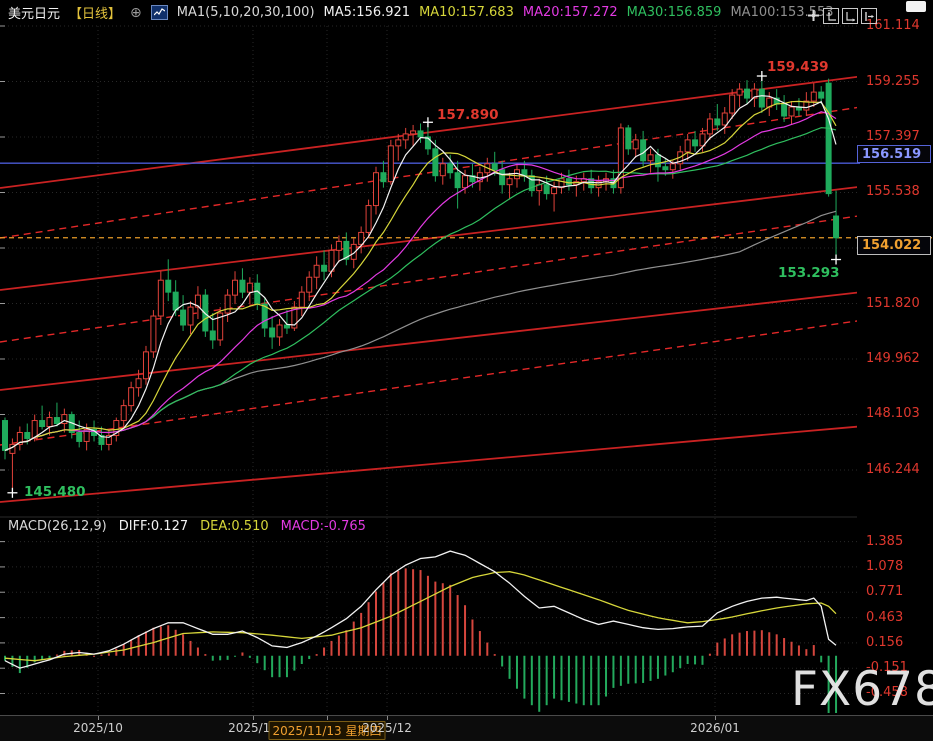  I want to click on ma30-value: MA30:156.859, so click(674, 12).